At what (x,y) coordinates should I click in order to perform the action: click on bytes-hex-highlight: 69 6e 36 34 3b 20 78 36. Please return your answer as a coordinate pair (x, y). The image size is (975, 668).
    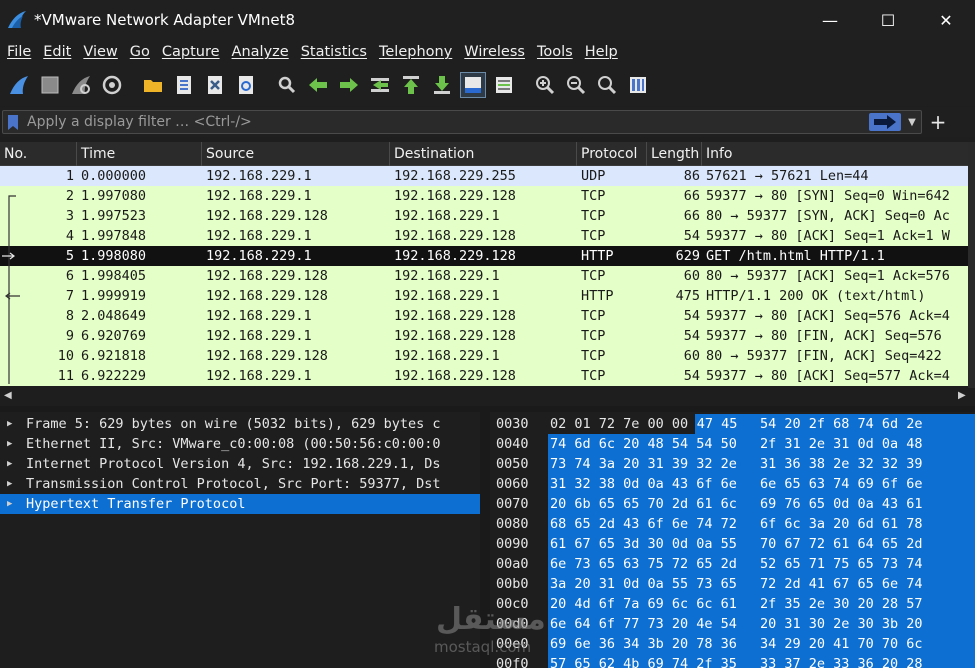
    Looking at the image, I should click on (653, 644).